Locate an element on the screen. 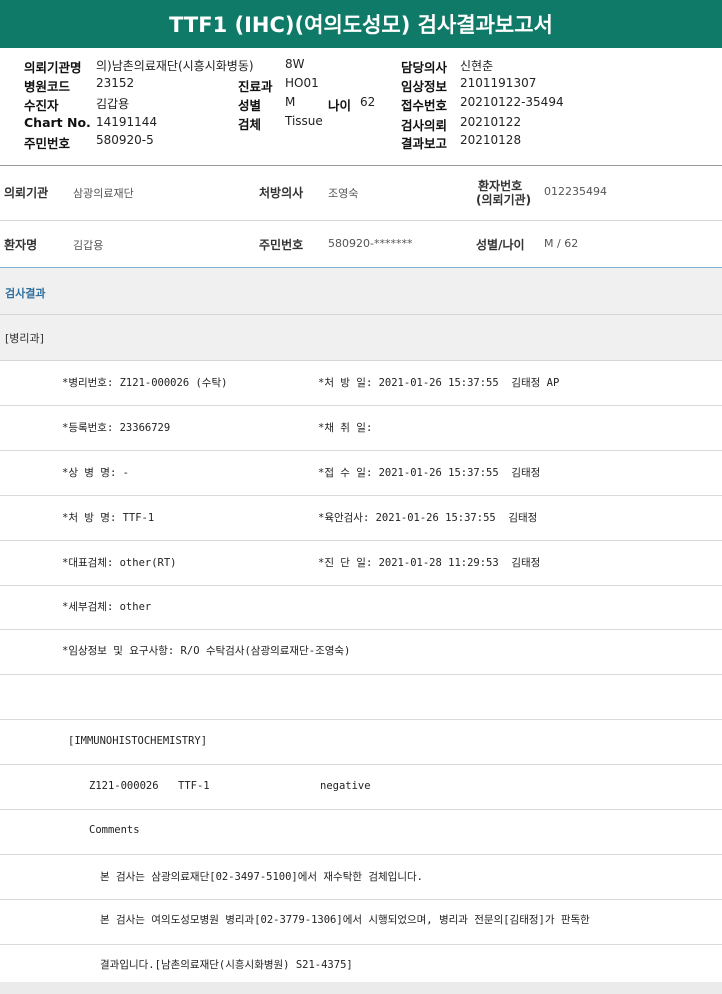 The width and height of the screenshot is (722, 994). doctor-label: 담당의사 is located at coordinates (424, 67).